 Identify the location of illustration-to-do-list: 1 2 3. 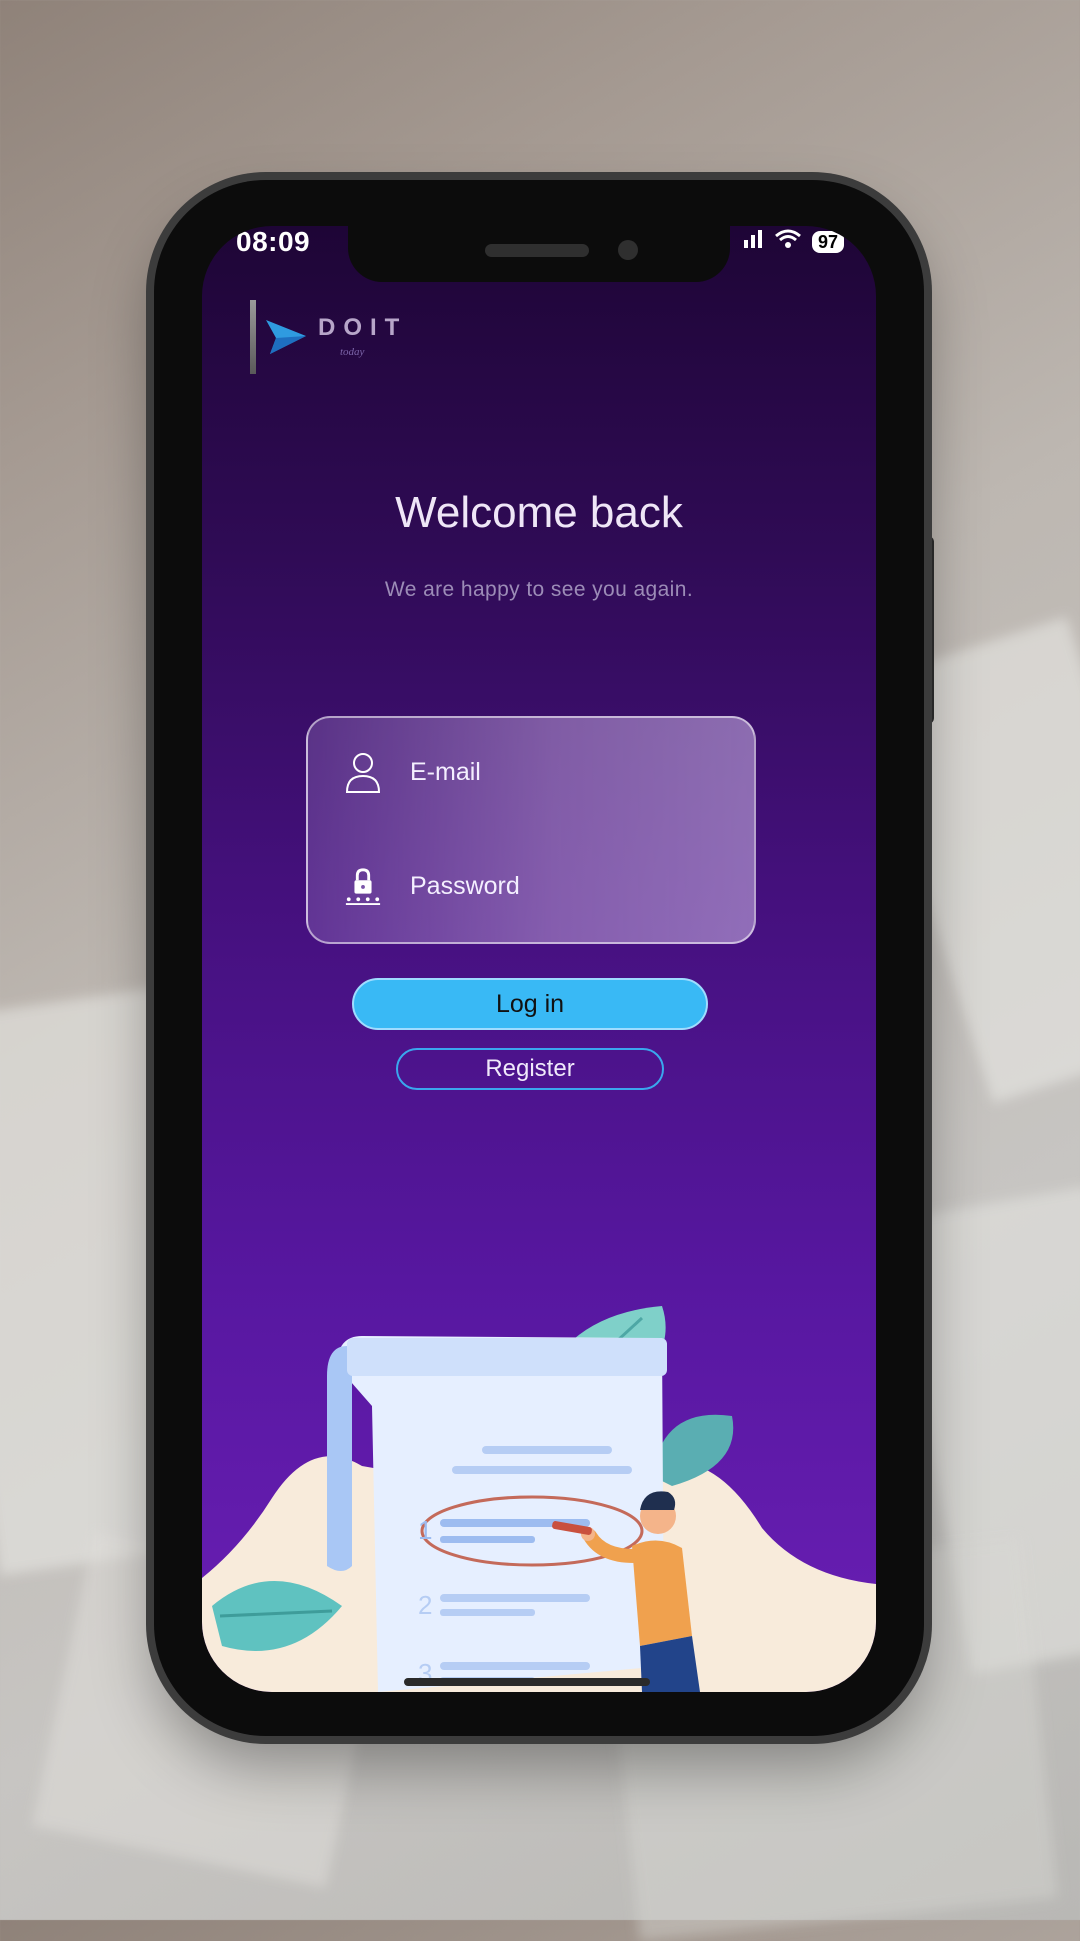
(539, 1499).